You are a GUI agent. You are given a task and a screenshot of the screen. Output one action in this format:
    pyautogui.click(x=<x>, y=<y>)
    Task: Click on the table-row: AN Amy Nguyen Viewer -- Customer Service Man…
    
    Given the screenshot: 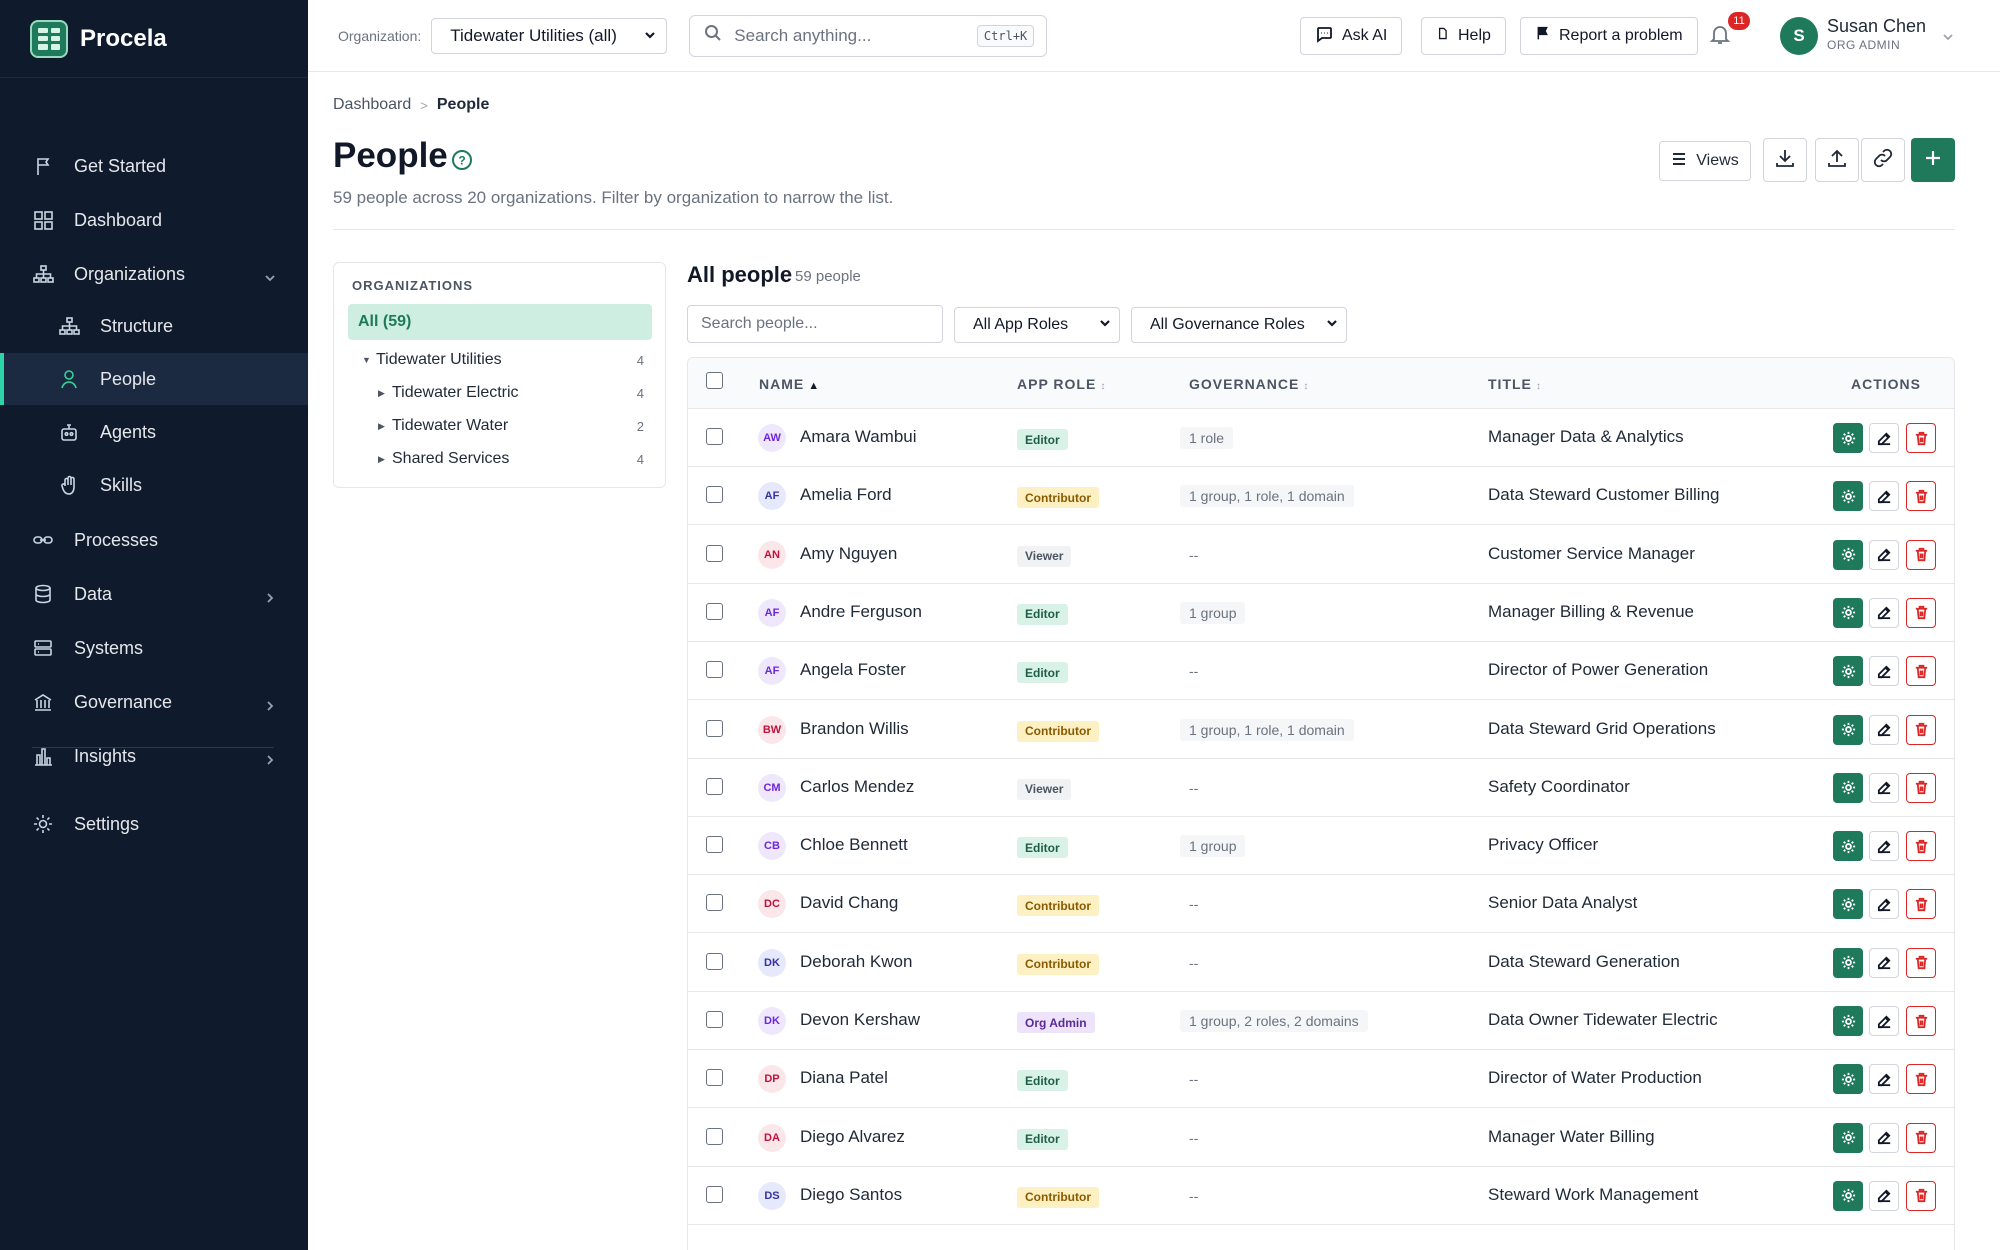 What is the action you would take?
    pyautogui.click(x=1321, y=555)
    